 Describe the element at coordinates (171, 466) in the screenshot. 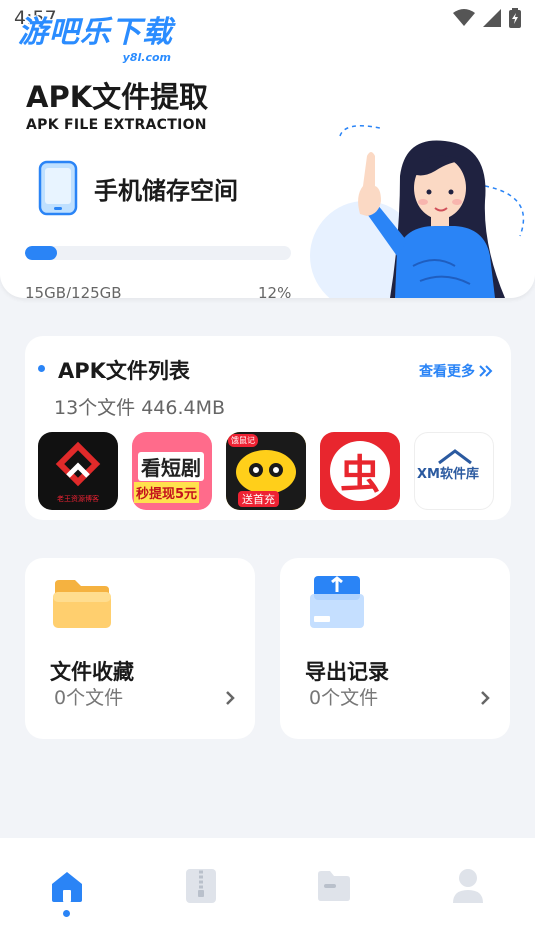

I see `app-label-2-top: 看短剧` at that location.